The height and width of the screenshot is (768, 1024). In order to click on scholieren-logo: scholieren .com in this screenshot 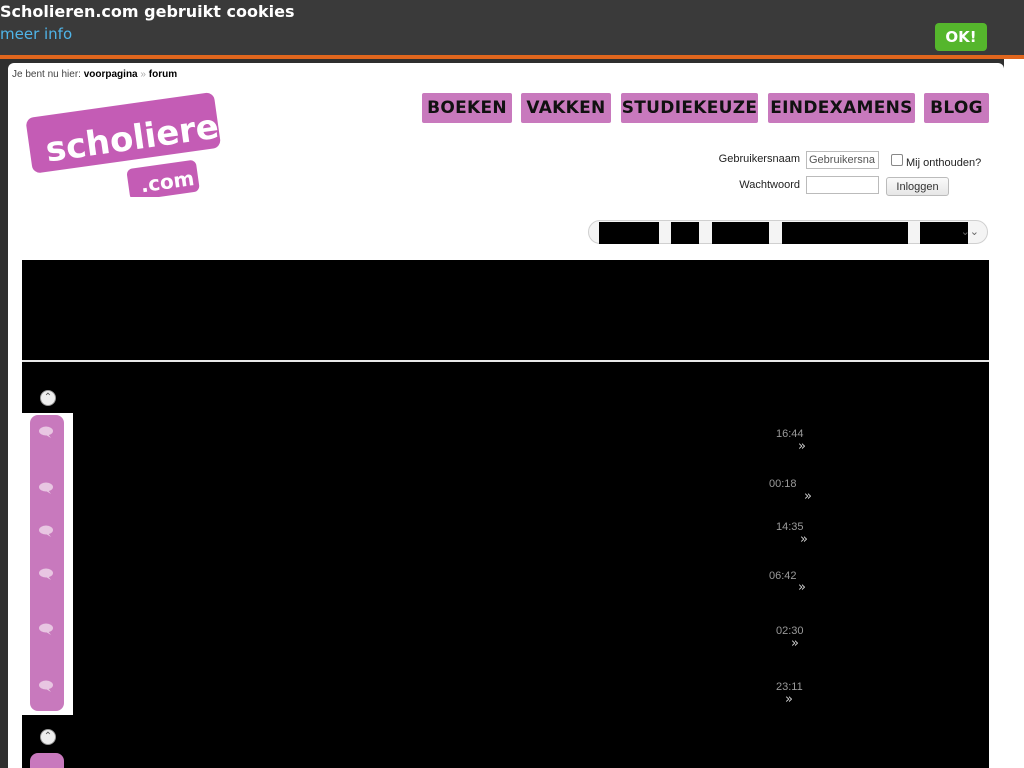, I will do `click(124, 144)`.